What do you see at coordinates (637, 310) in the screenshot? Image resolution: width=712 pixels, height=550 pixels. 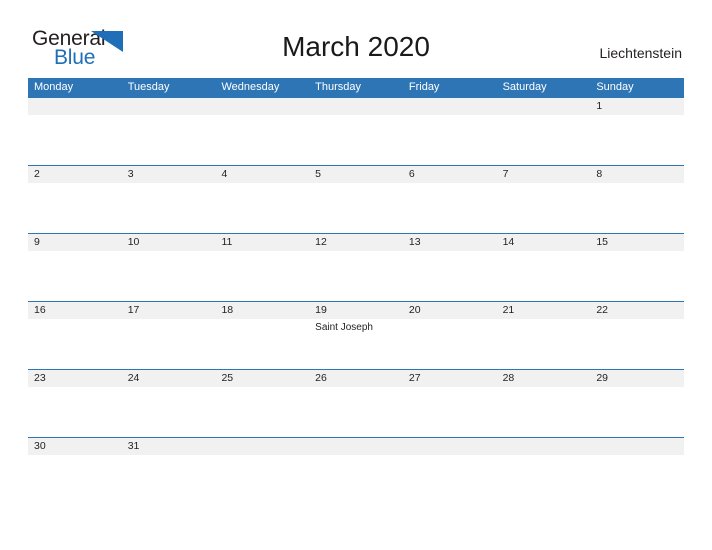 I see `day-number: 22` at bounding box center [637, 310].